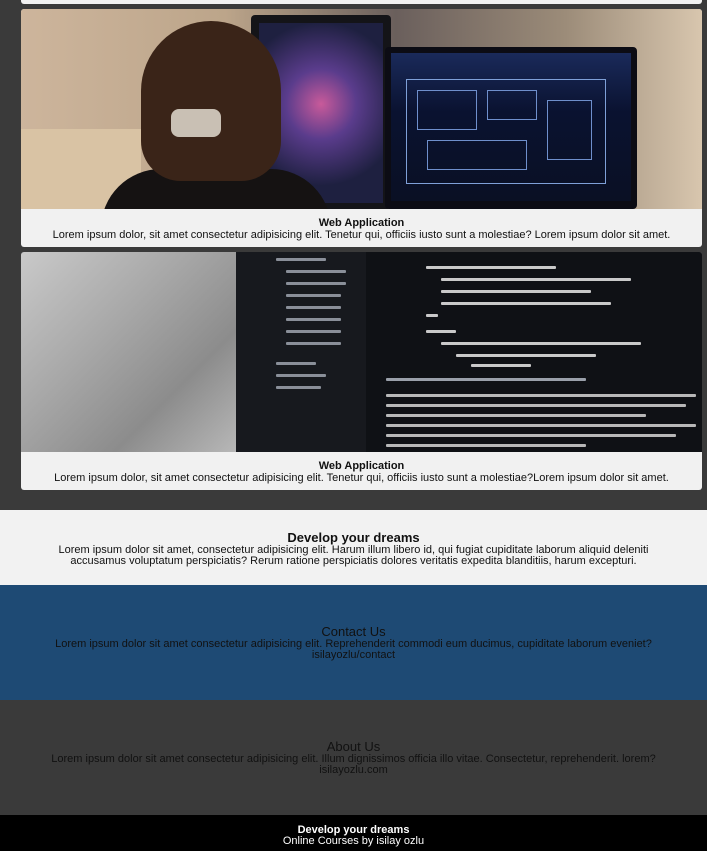 Image resolution: width=707 pixels, height=851 pixels. What do you see at coordinates (361, 2) in the screenshot?
I see `previous-card-edge` at bounding box center [361, 2].